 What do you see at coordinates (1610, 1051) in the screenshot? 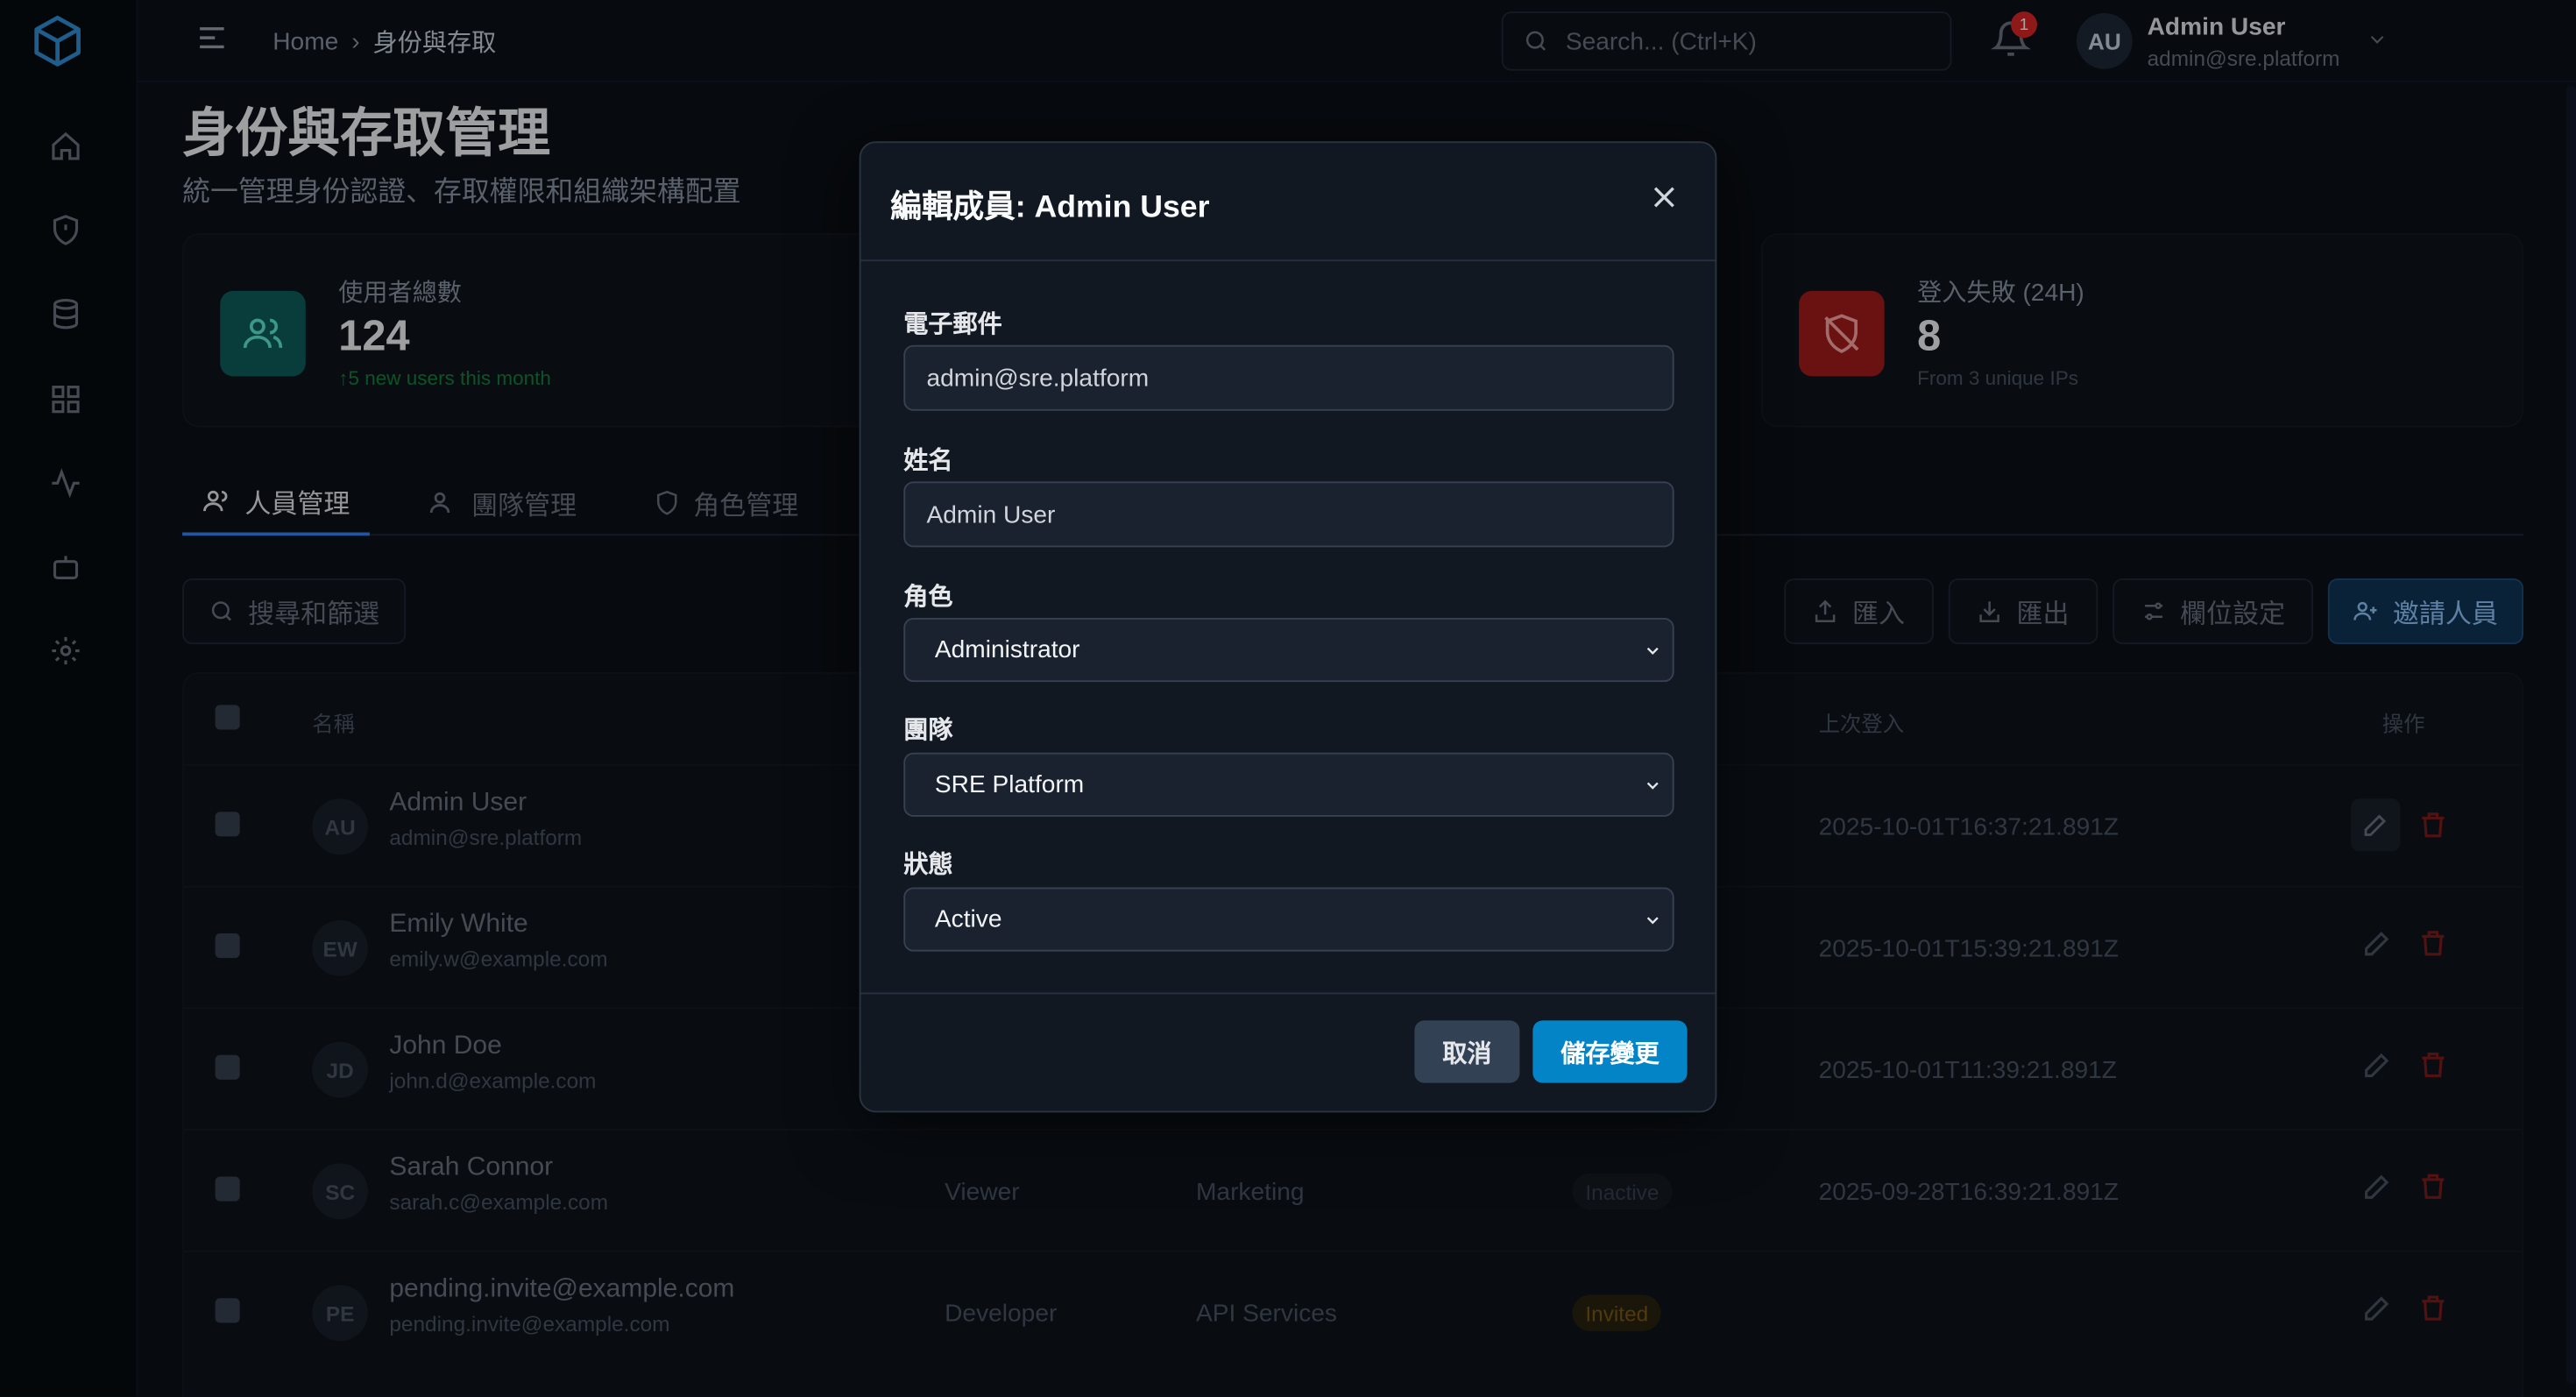
I see `save-button: 儲存變更` at bounding box center [1610, 1051].